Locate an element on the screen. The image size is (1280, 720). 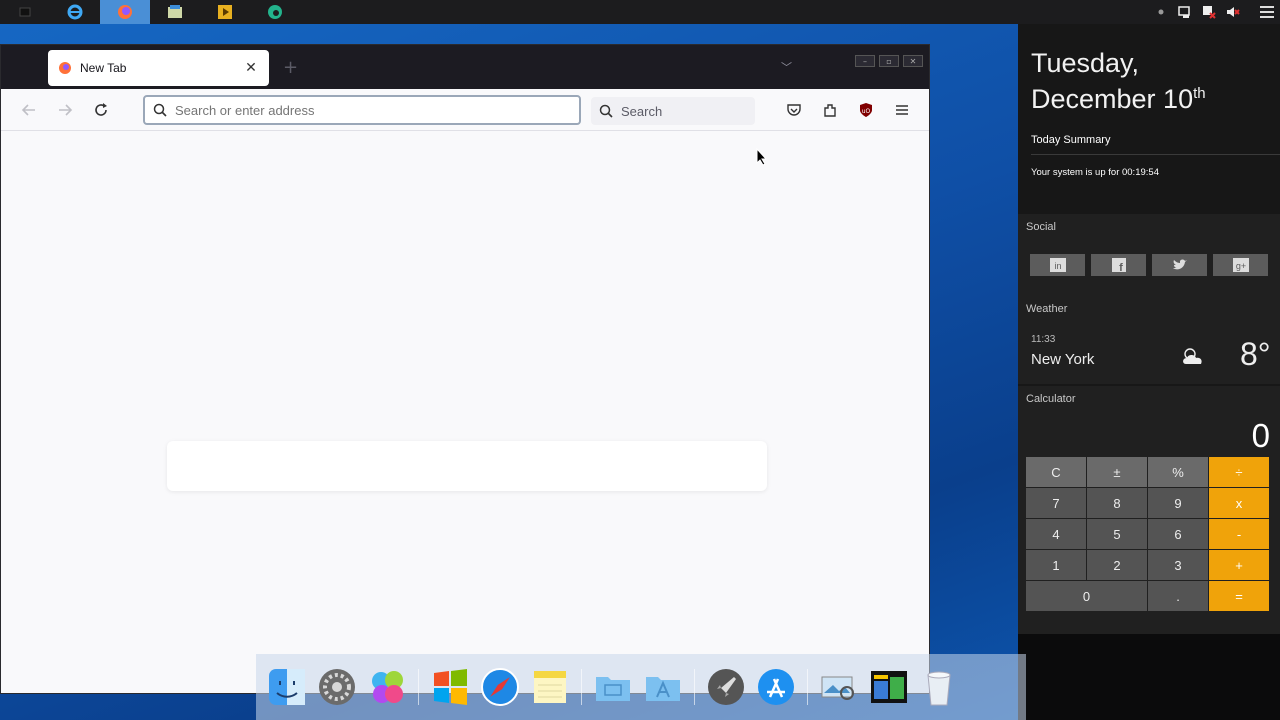
twitter-icon is located at coordinates (1179, 264).